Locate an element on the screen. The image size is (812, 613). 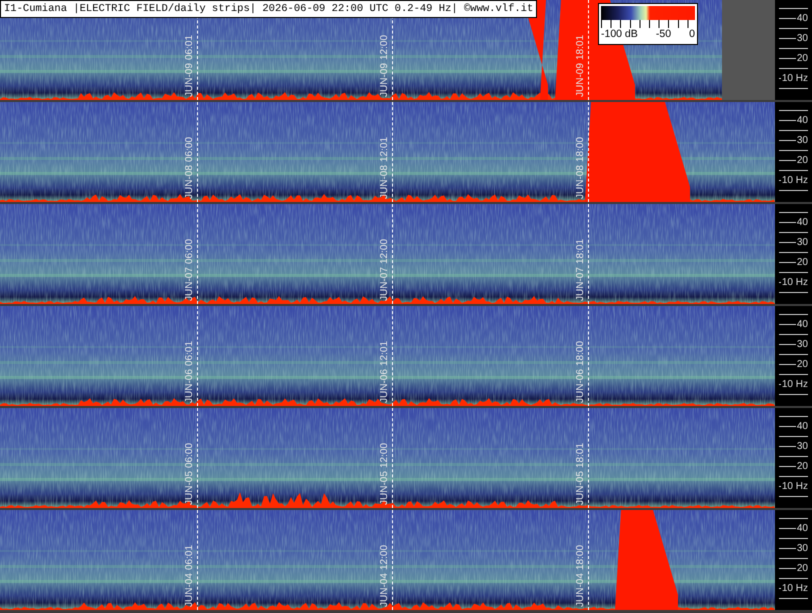
legend-label: -100 dB is located at coordinates (619, 34).